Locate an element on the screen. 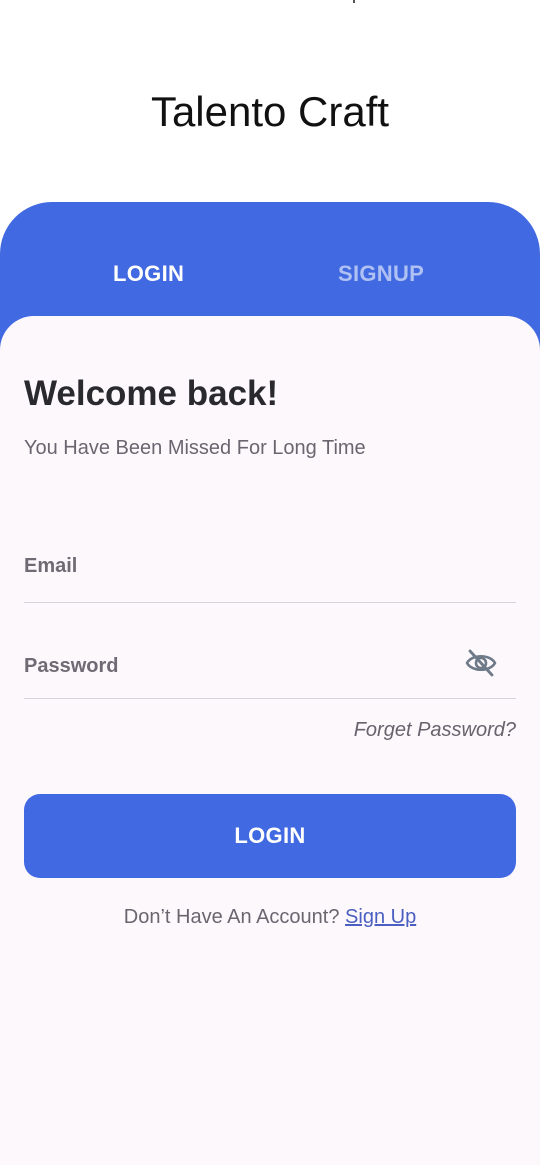 This screenshot has height=1165, width=540. email-field is located at coordinates (234, 566).